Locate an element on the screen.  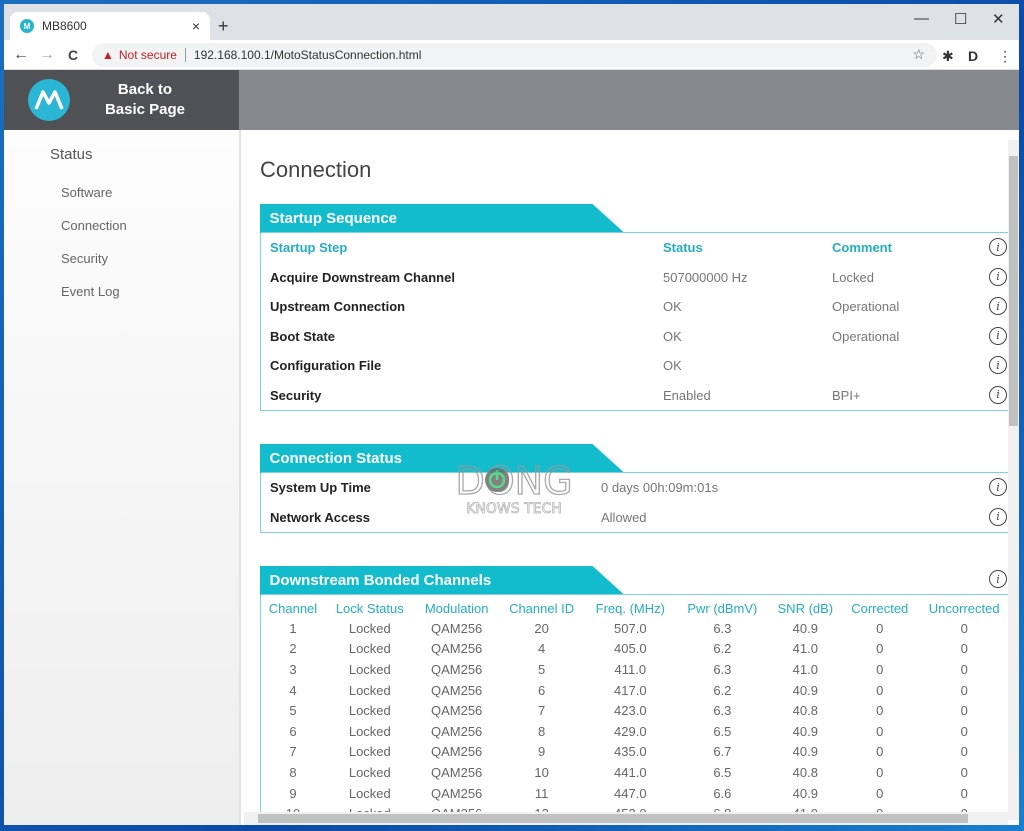
column-header: Pwr (dBmV) is located at coordinates (722, 608).